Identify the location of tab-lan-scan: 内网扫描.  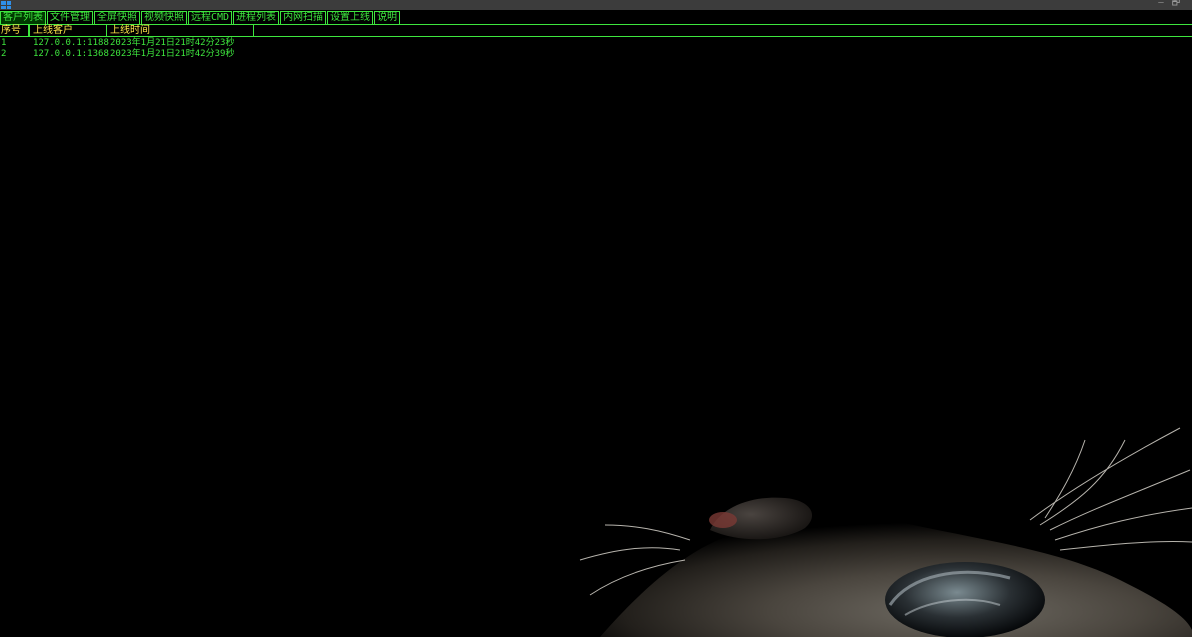
(303, 18).